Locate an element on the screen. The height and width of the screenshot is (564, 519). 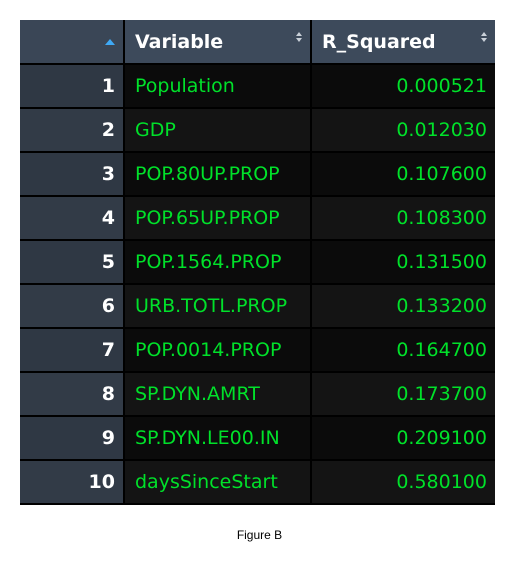
row-index-cell: 10 is located at coordinates (71, 482).